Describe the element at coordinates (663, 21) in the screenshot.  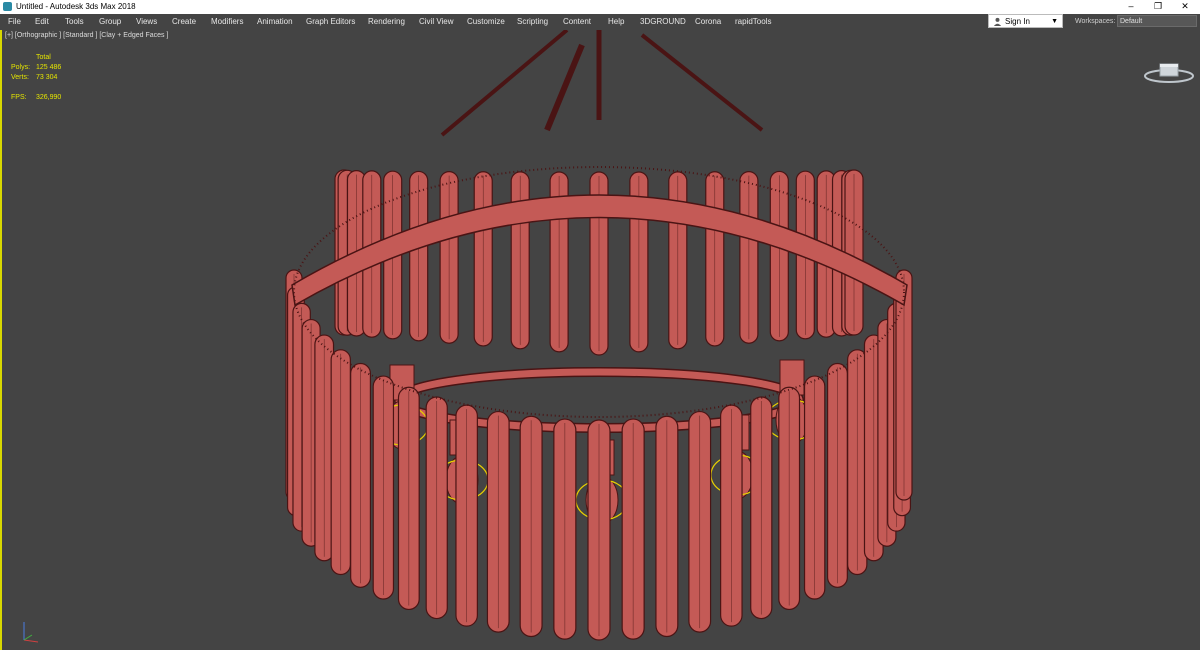
I see `menu-3dground: 3DGROUND` at that location.